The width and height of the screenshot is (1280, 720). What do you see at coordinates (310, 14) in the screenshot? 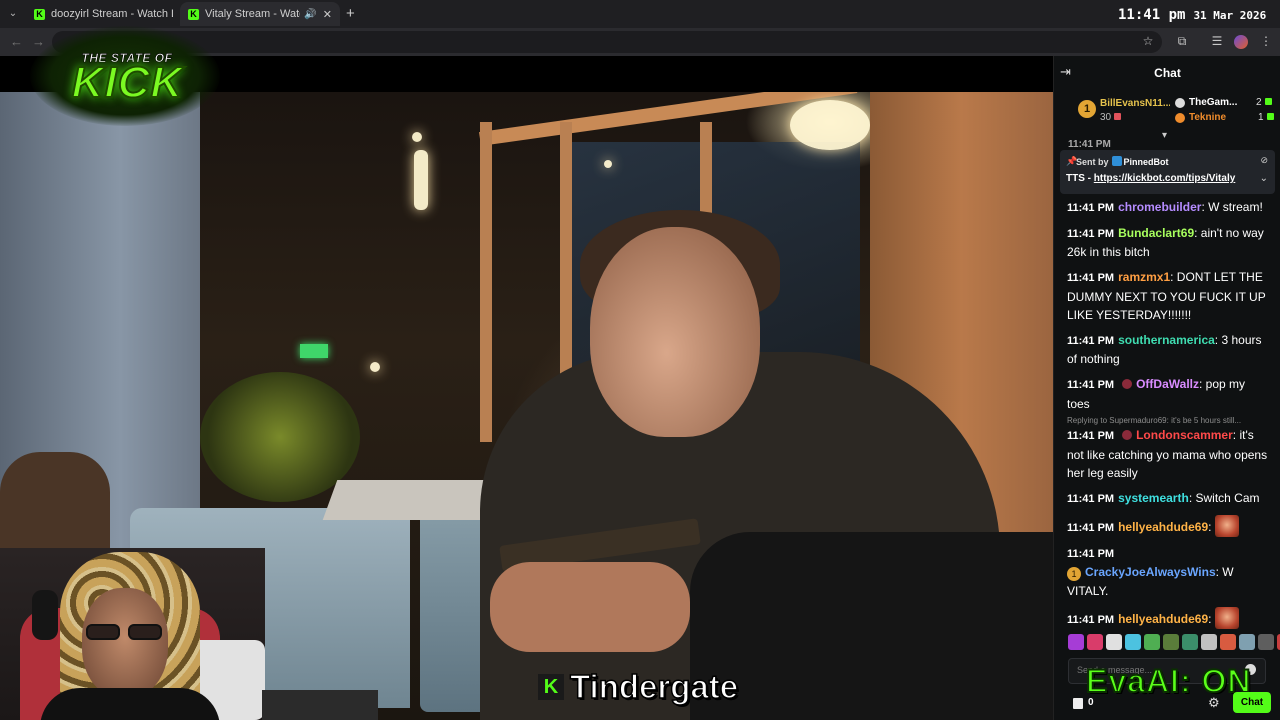
I see `speaker-icon: 🔊` at bounding box center [310, 14].